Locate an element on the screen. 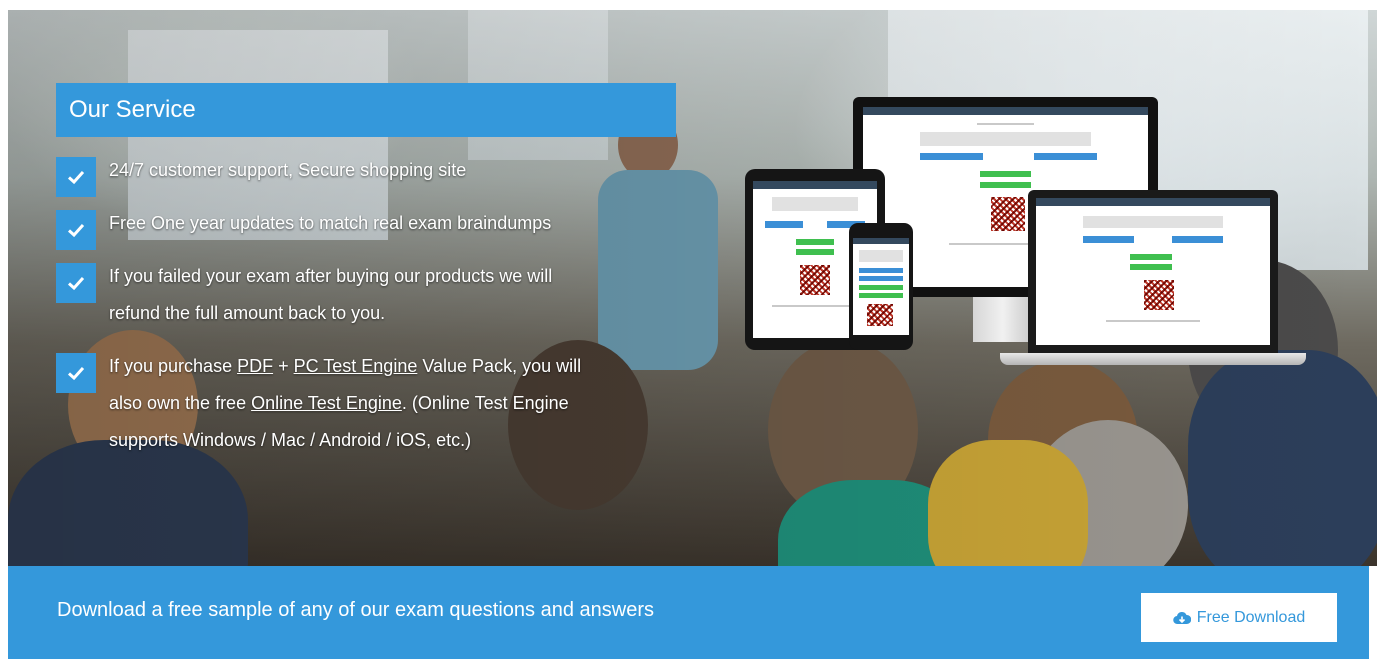 The height and width of the screenshot is (659, 1377). monitor-stand is located at coordinates (1003, 319).